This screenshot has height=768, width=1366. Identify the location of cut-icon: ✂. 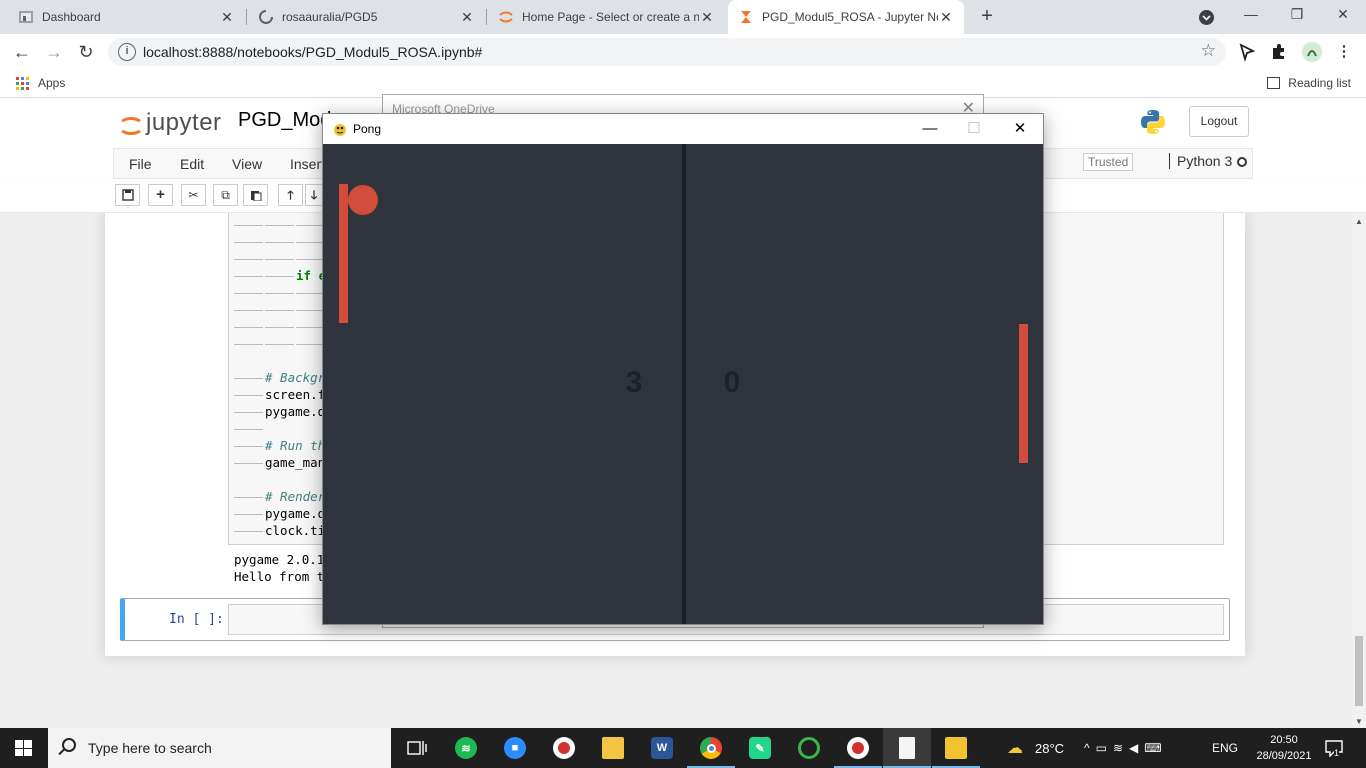
(193, 195).